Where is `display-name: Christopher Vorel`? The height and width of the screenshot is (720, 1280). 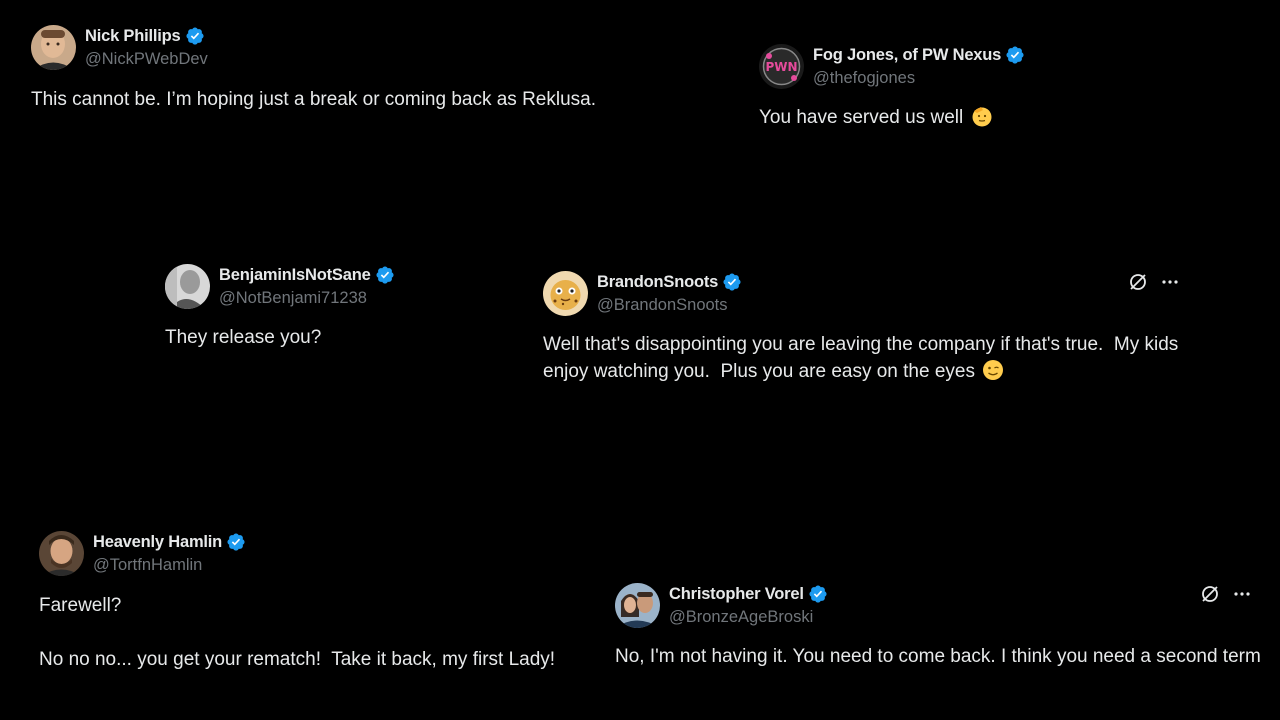 display-name: Christopher Vorel is located at coordinates (736, 594).